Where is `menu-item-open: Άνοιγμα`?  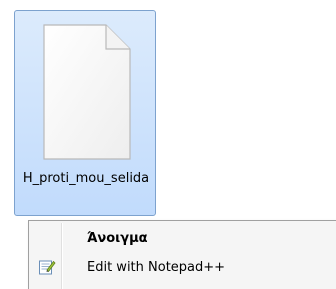
menu-item-open: Άνοιγμα is located at coordinates (183, 238).